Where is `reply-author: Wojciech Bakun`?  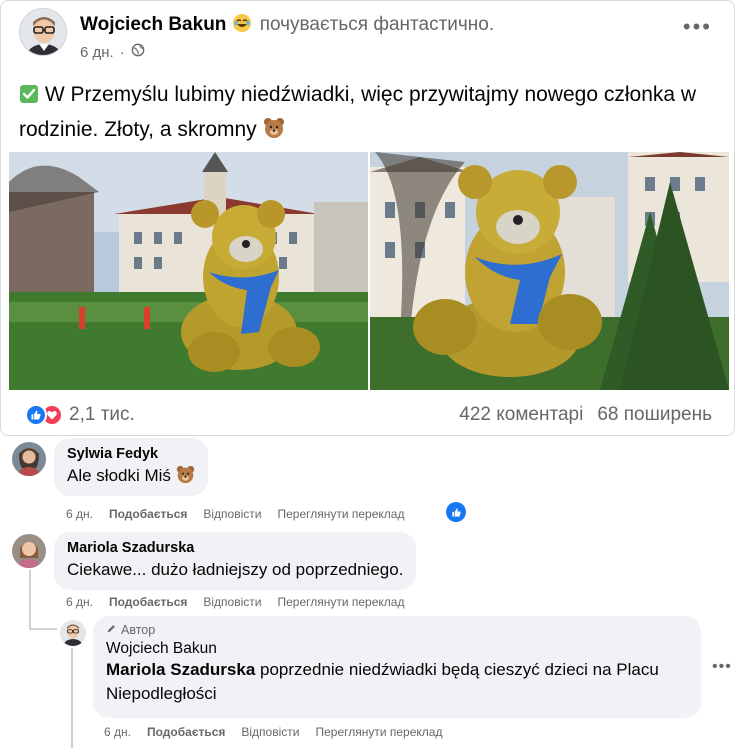 reply-author: Wojciech Bakun is located at coordinates (397, 648).